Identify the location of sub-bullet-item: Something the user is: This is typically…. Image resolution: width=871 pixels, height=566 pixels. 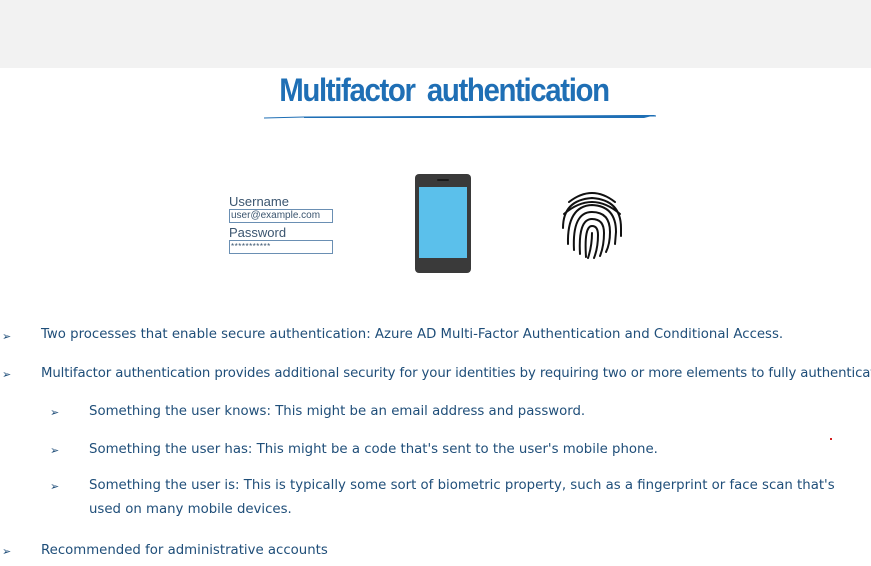
(462, 497).